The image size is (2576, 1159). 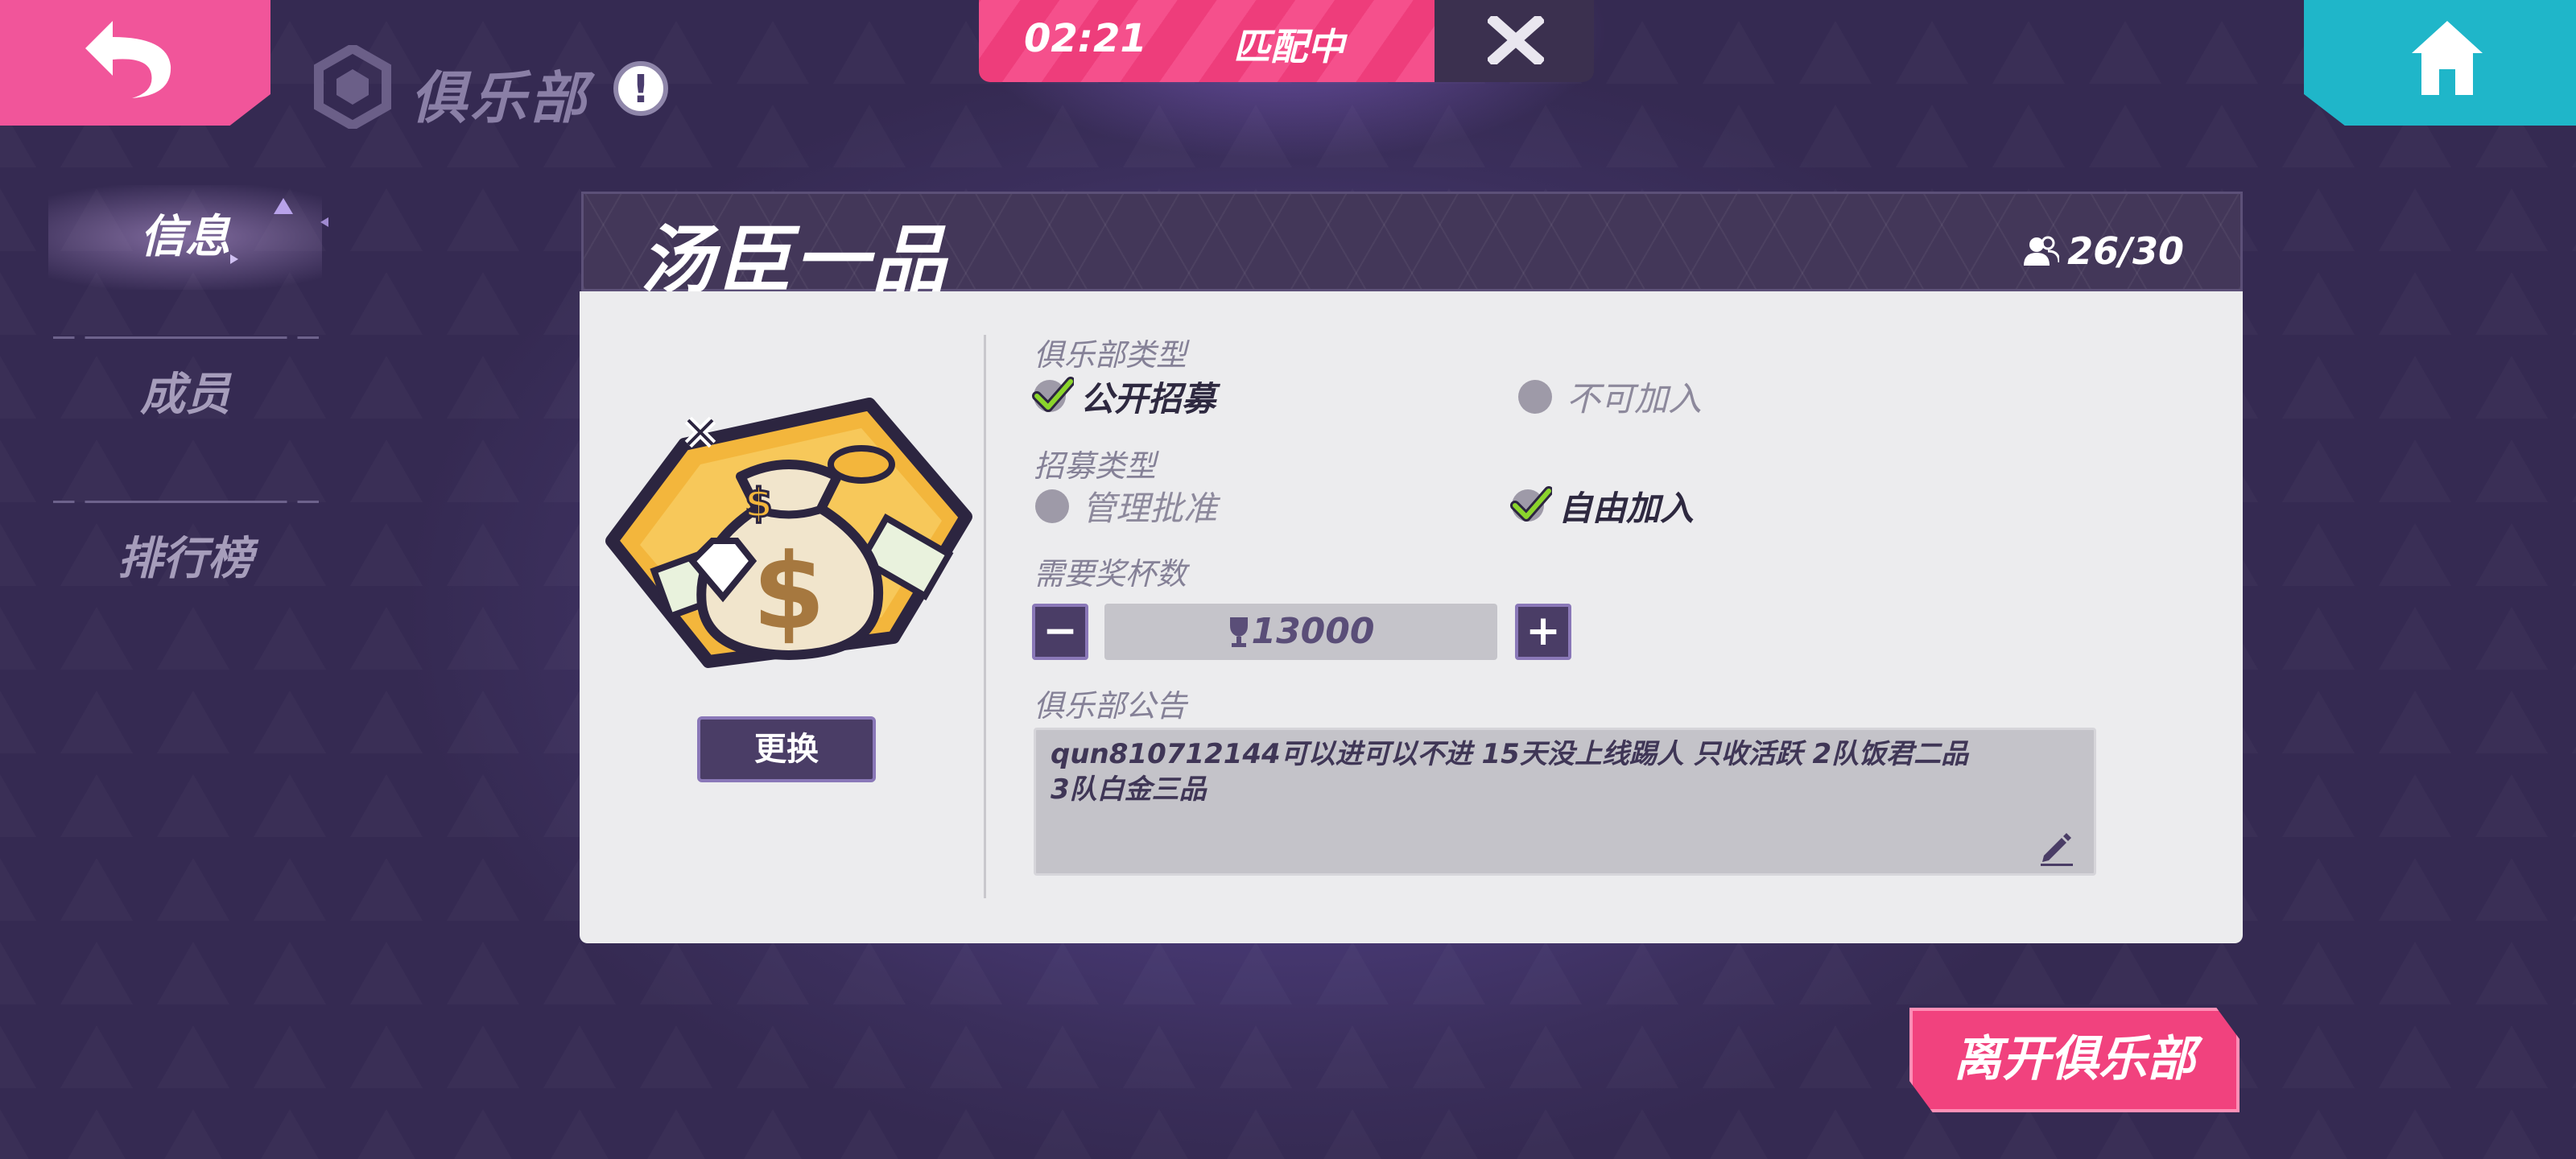 What do you see at coordinates (1085, 38) in the screenshot?
I see `matchmaking-timer: 02:21` at bounding box center [1085, 38].